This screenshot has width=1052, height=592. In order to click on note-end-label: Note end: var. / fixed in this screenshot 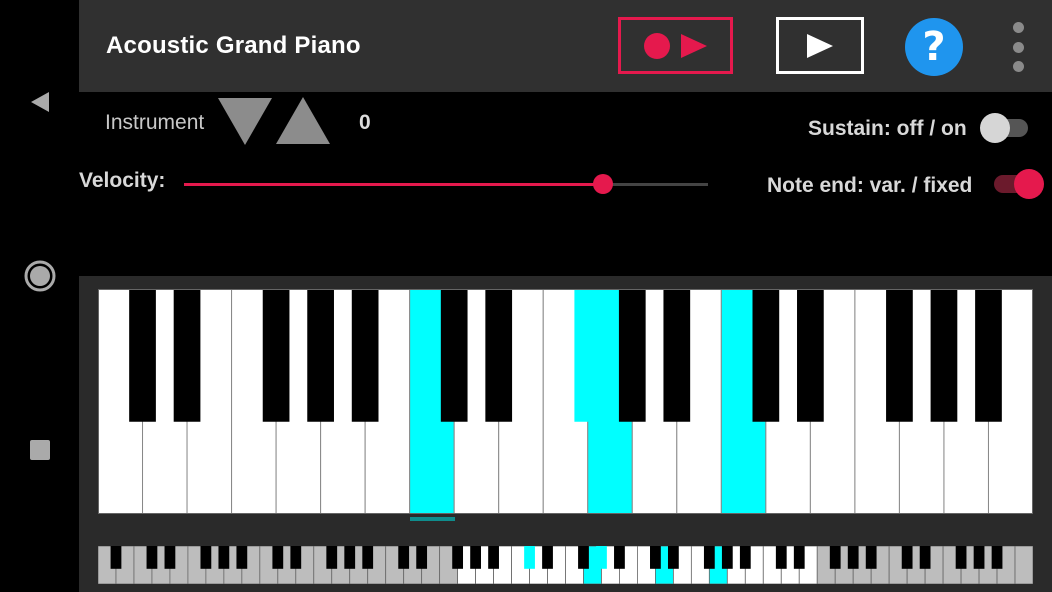, I will do `click(870, 185)`.